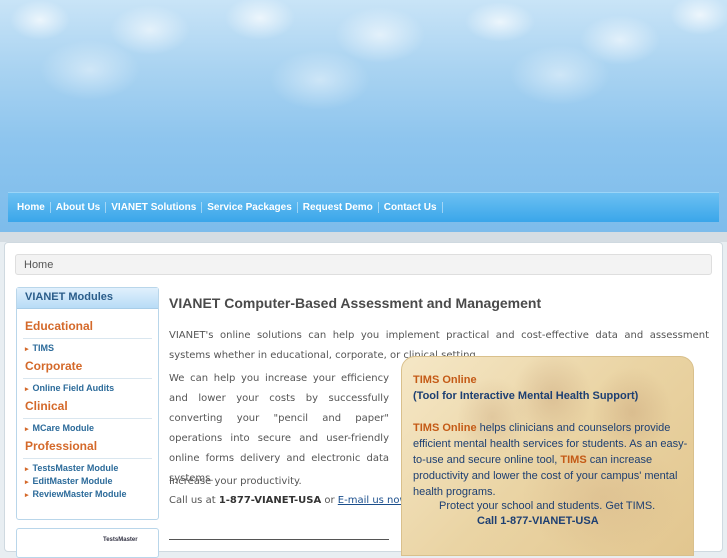 The image size is (727, 558). Describe the element at coordinates (59, 326) in the screenshot. I see `category-educational: Educational` at that location.